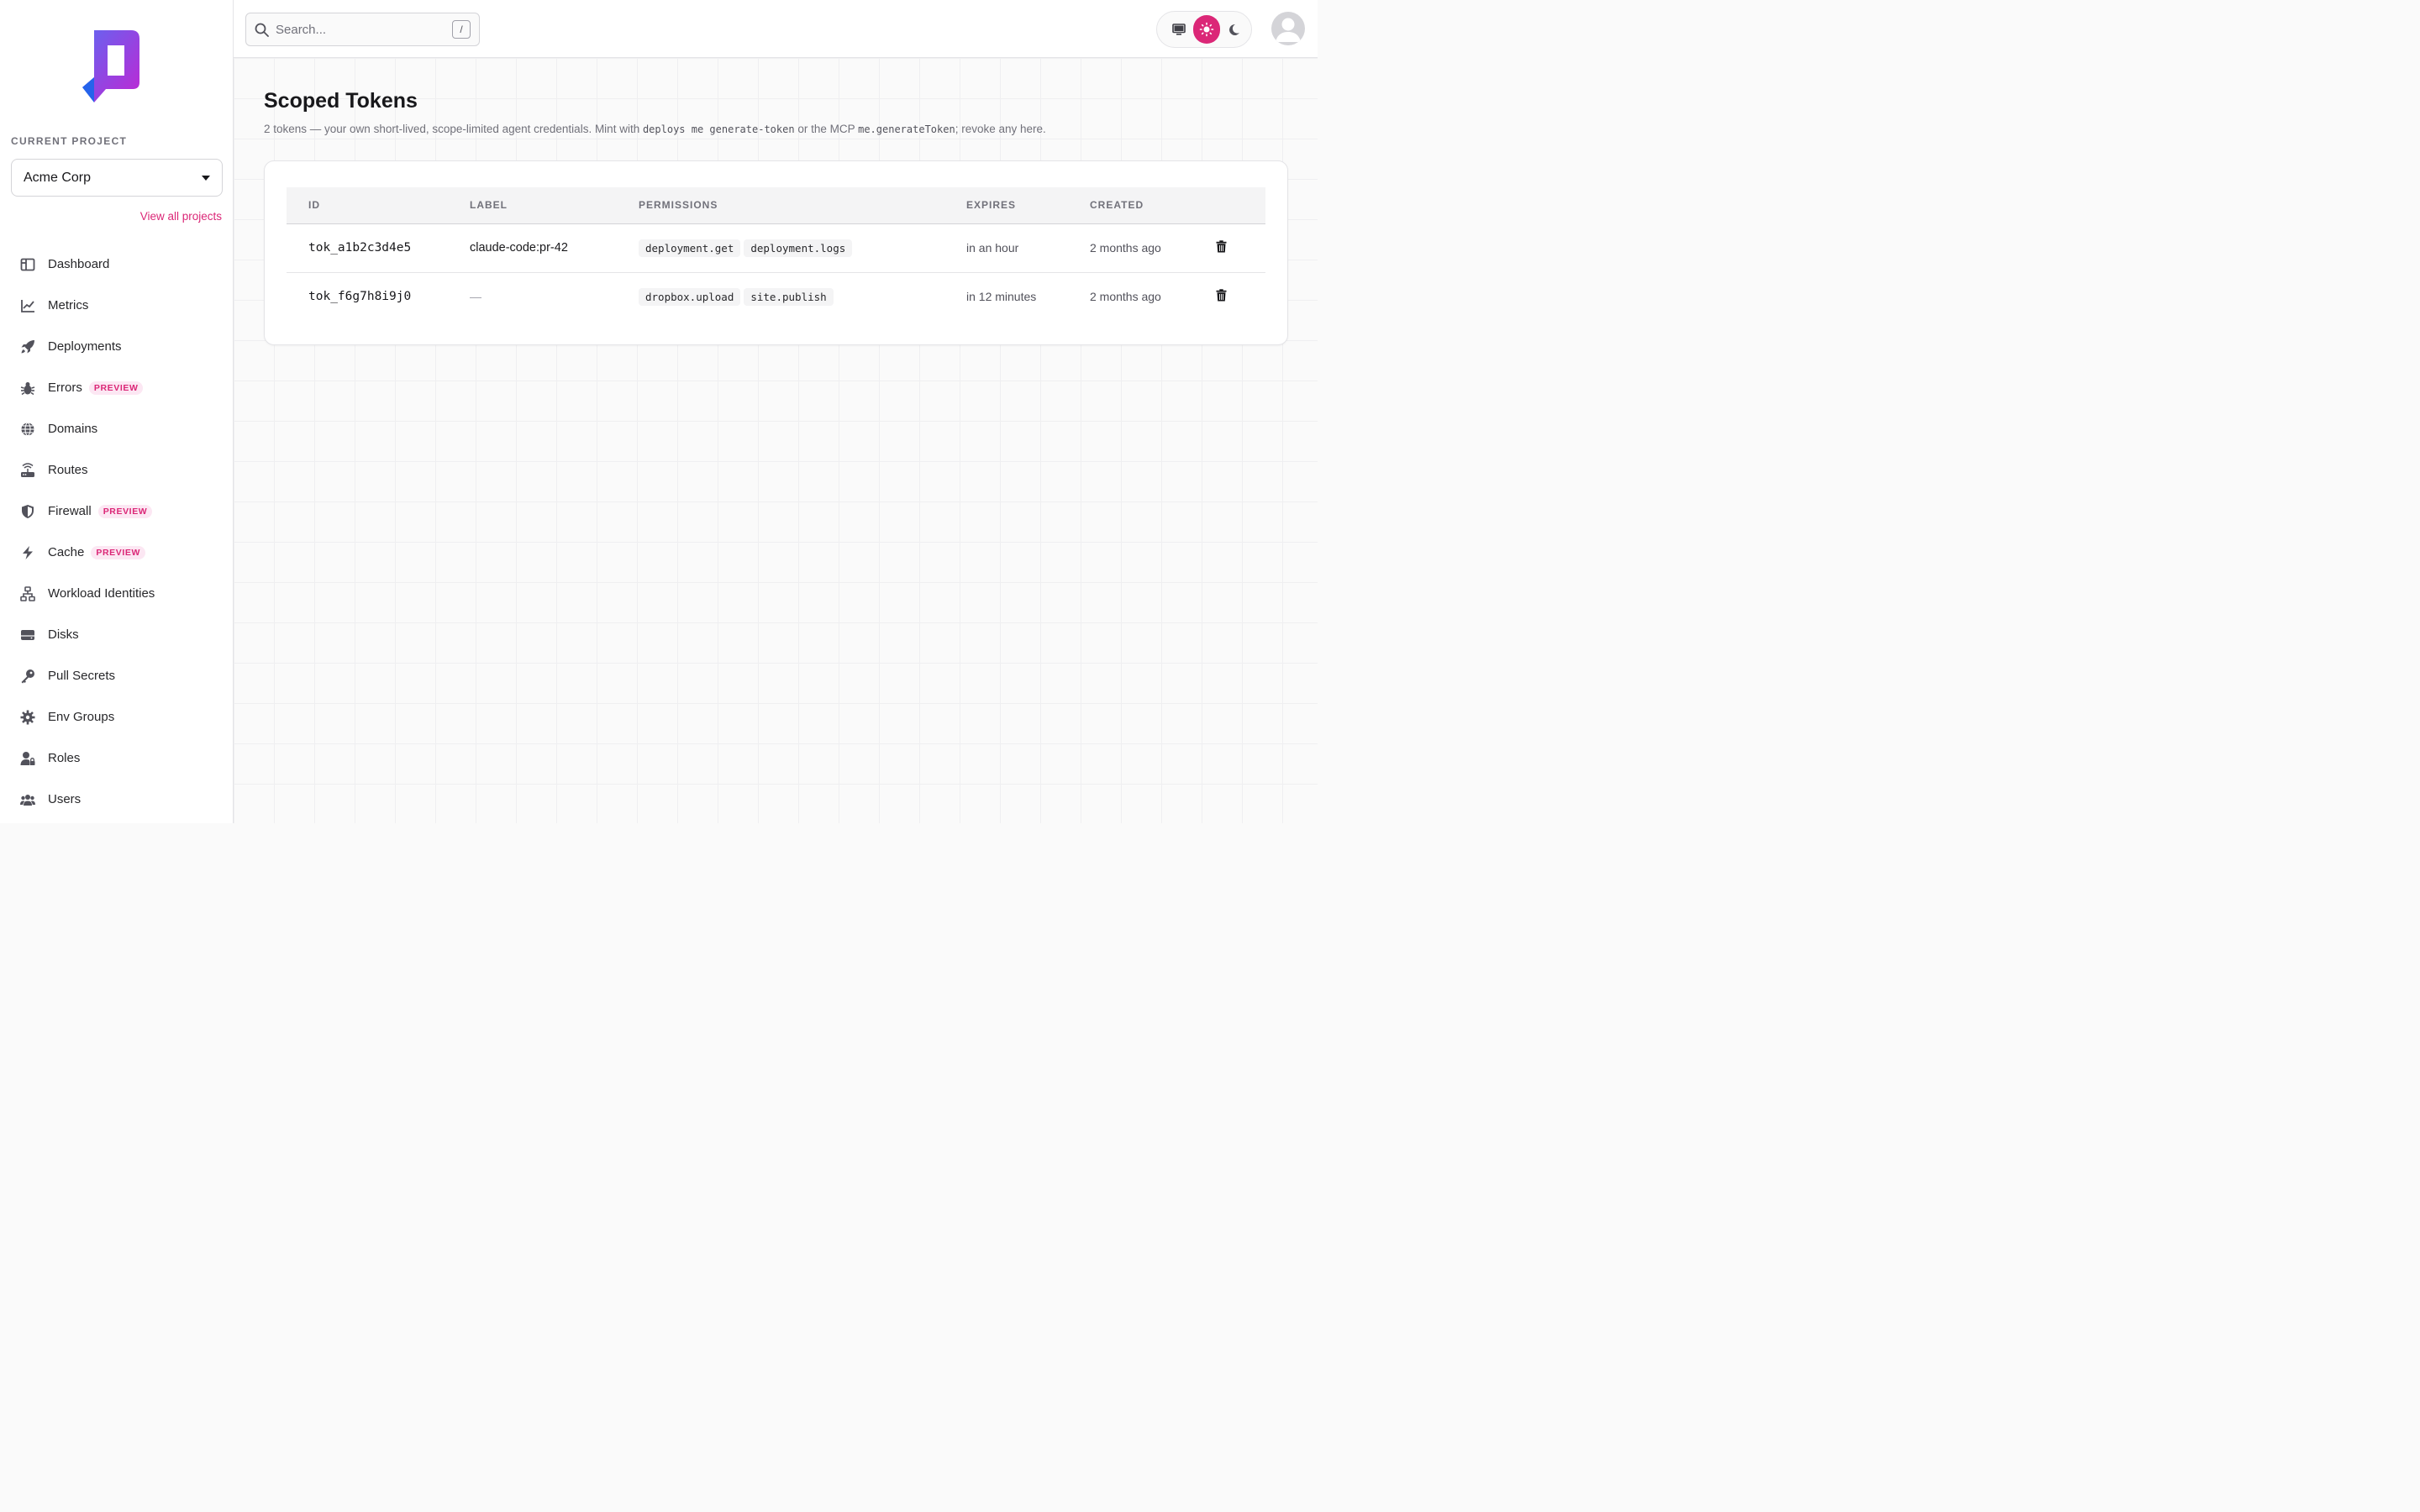 The height and width of the screenshot is (1512, 2420). I want to click on table-header-row: ID LABEL PERMISSIONS EXPIRES CREATED, so click(776, 205).